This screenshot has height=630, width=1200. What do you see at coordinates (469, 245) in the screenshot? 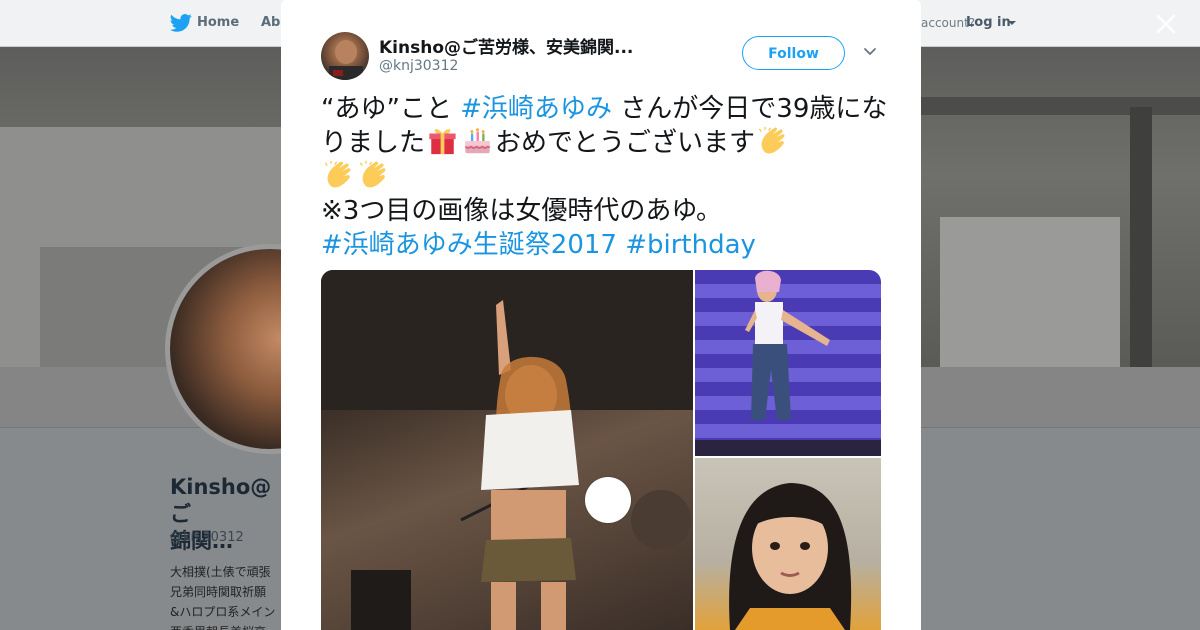
I see `hashtag-link: #浜崎あゆみ生誕祭2017` at bounding box center [469, 245].